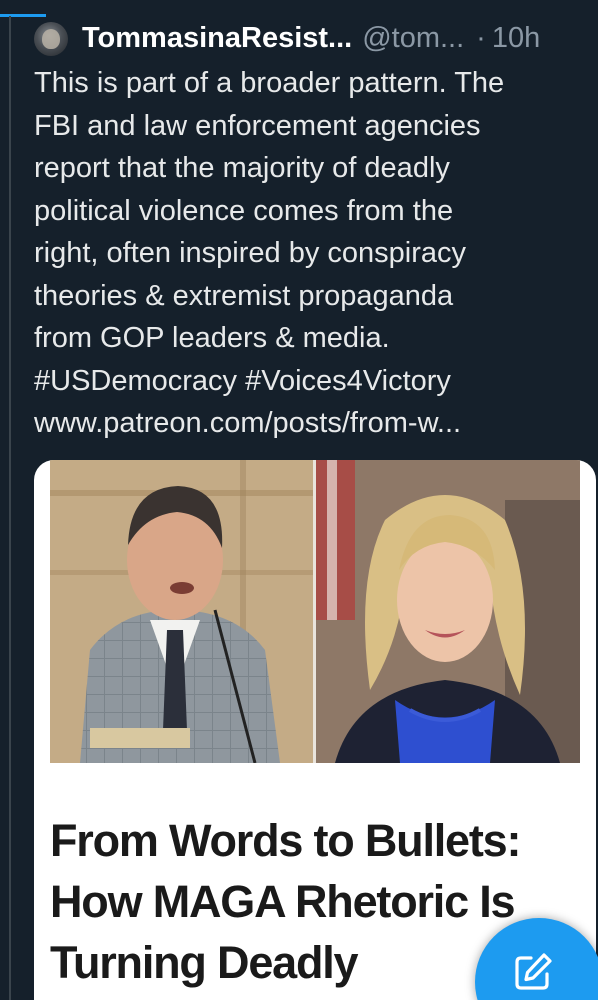  What do you see at coordinates (269, 83) in the screenshot?
I see `tweet-text-line: This is part of a broader pattern. The` at bounding box center [269, 83].